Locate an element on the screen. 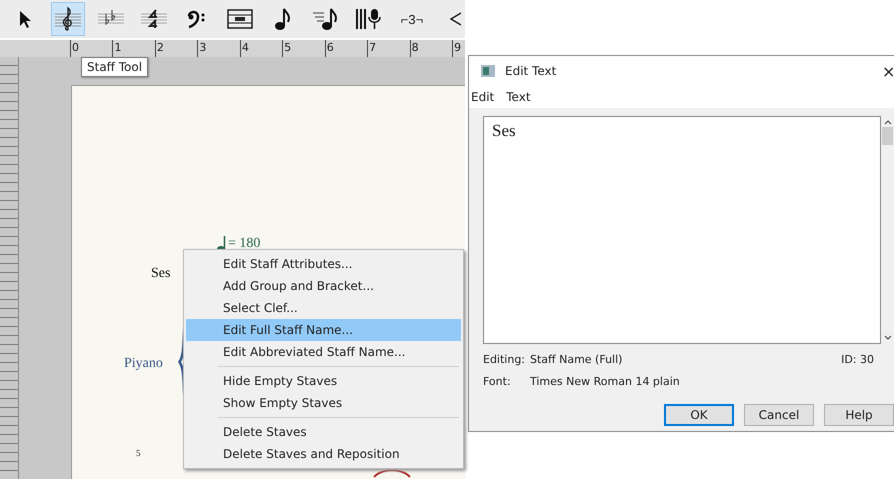 This screenshot has width=894, height=479. arrow-pointer-icon is located at coordinates (25, 19).